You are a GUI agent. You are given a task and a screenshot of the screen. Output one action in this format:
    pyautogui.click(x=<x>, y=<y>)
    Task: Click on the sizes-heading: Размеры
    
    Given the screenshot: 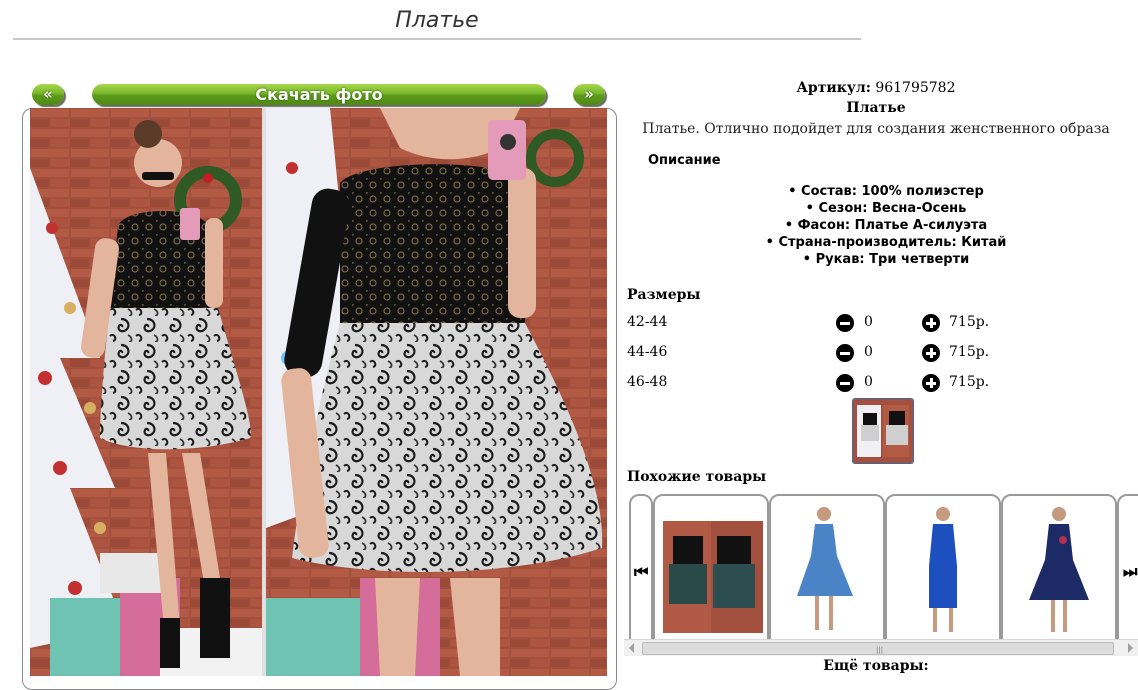 What is the action you would take?
    pyautogui.click(x=664, y=295)
    